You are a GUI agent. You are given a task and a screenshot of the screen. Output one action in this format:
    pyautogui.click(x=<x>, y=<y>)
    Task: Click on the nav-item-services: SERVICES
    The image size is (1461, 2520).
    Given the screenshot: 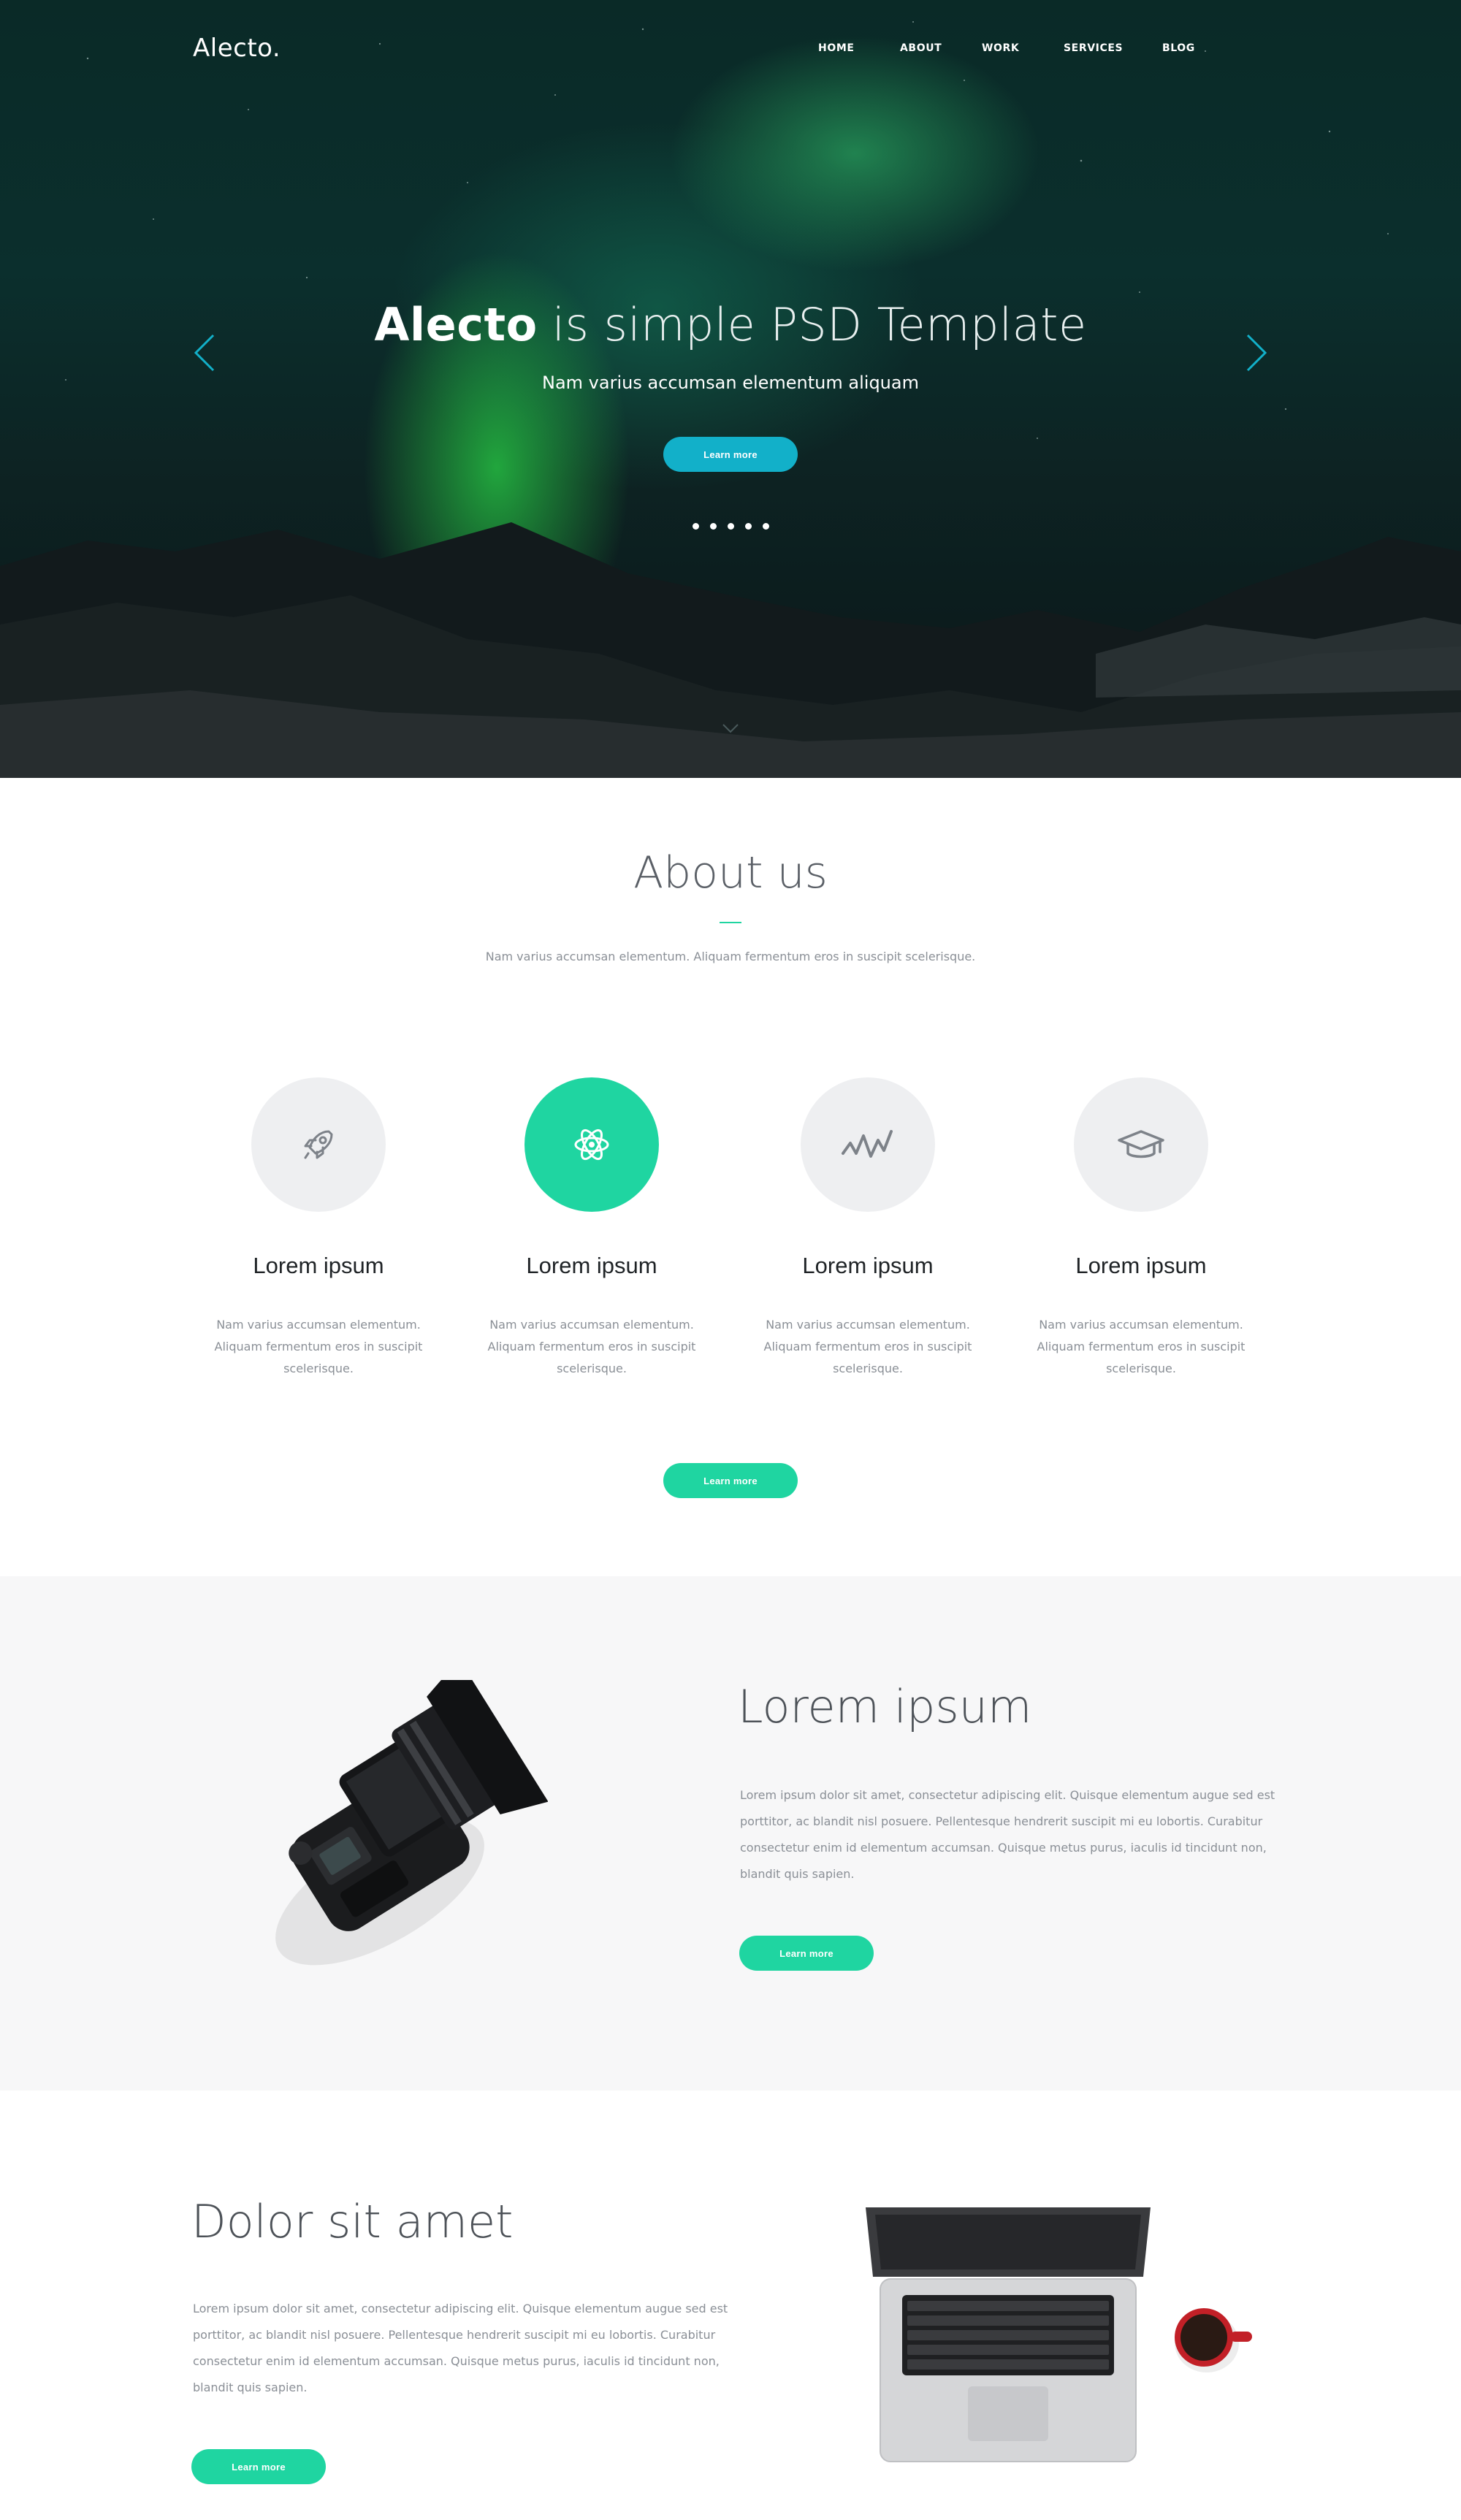 What is the action you would take?
    pyautogui.click(x=1113, y=48)
    